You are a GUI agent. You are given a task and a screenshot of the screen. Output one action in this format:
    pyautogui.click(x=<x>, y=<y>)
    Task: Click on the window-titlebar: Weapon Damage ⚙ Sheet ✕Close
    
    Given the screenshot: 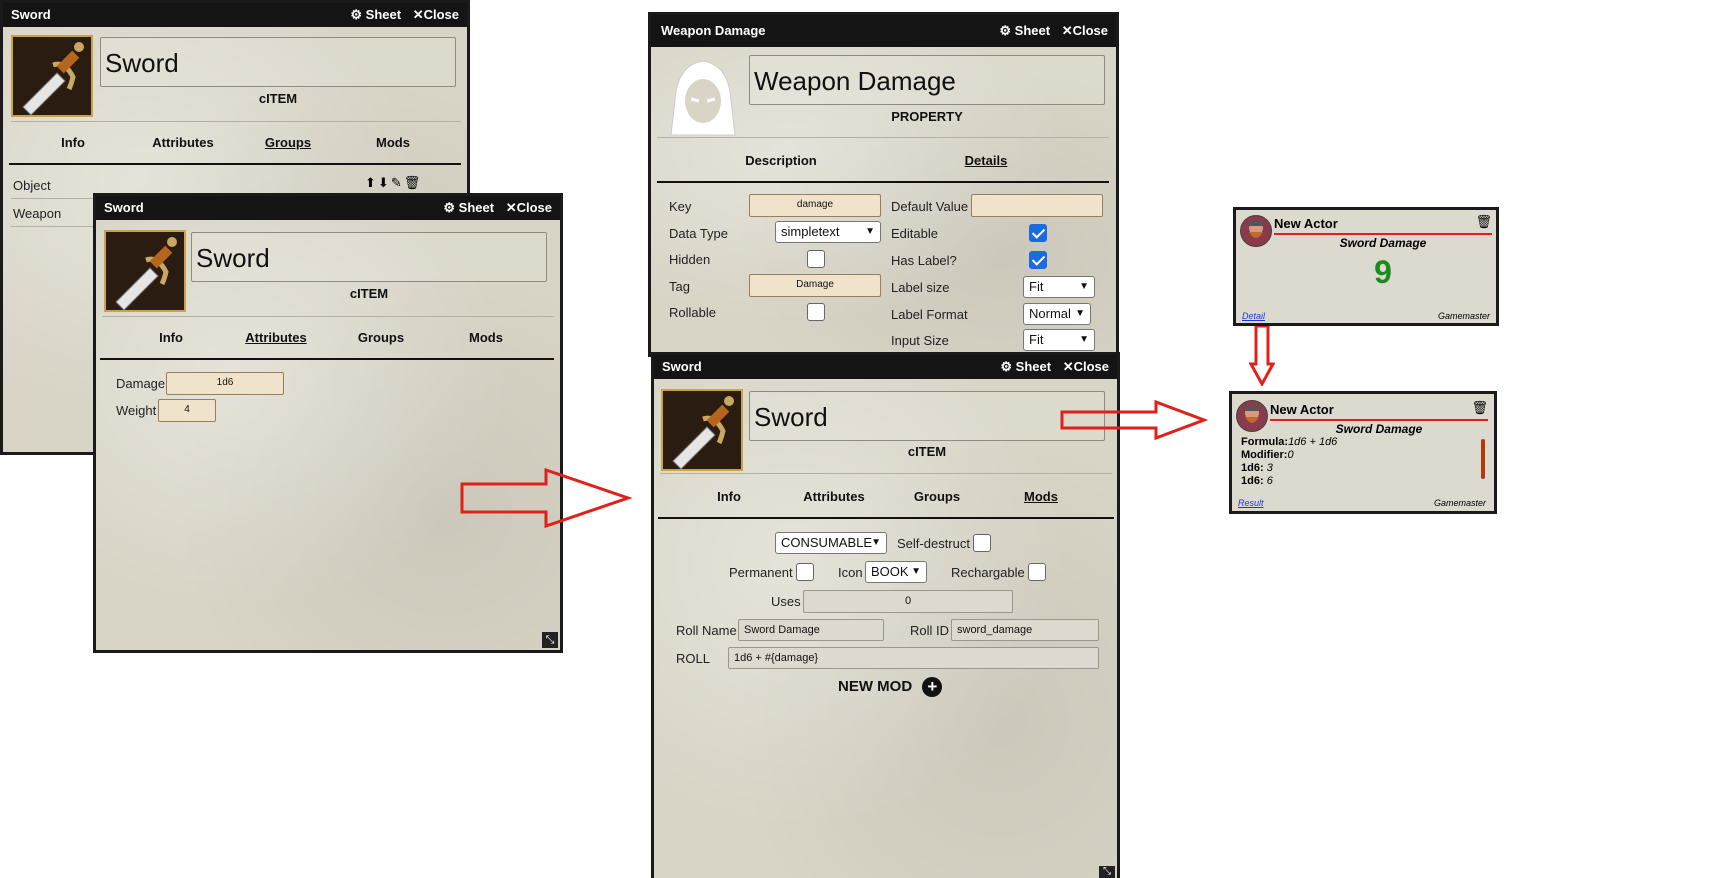 What is the action you would take?
    pyautogui.click(x=883, y=31)
    